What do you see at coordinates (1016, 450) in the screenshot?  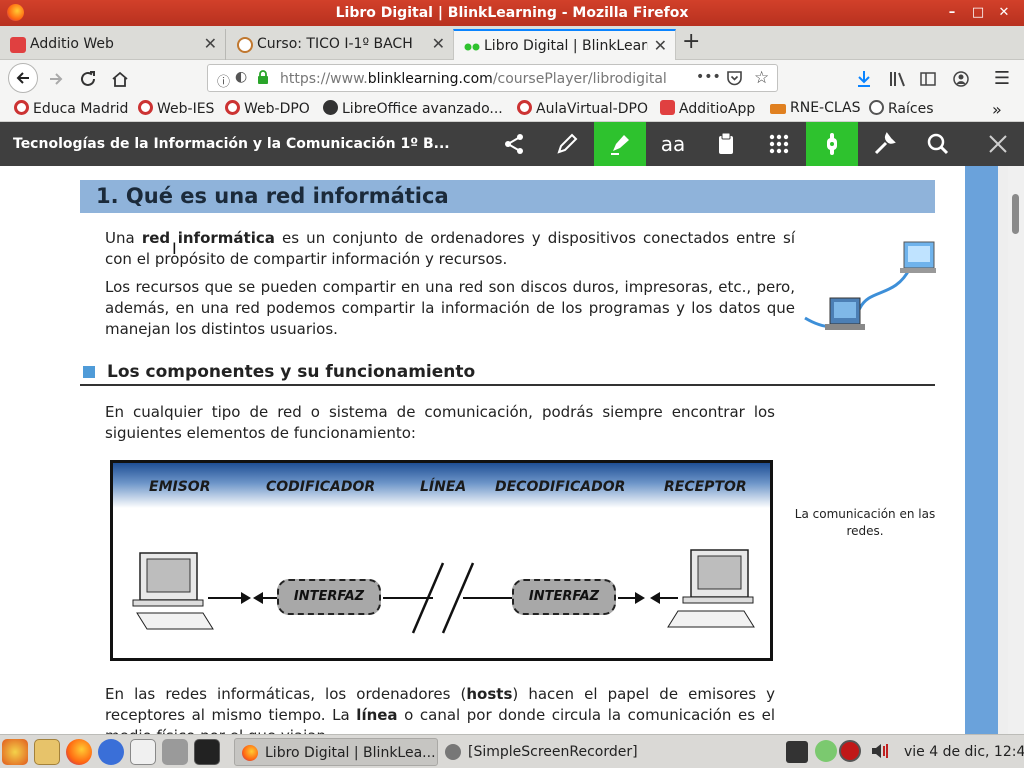 I see `page-scrollbar` at bounding box center [1016, 450].